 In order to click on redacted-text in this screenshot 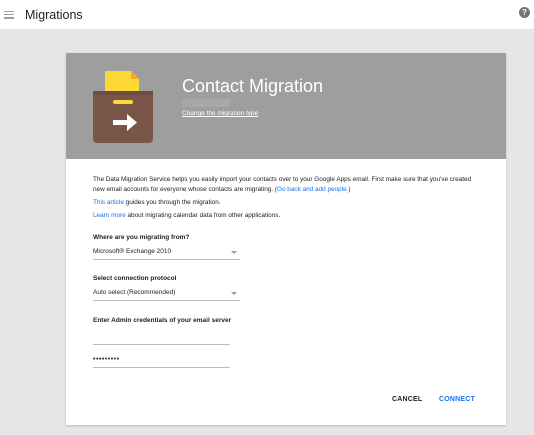, I will do `click(206, 103)`.